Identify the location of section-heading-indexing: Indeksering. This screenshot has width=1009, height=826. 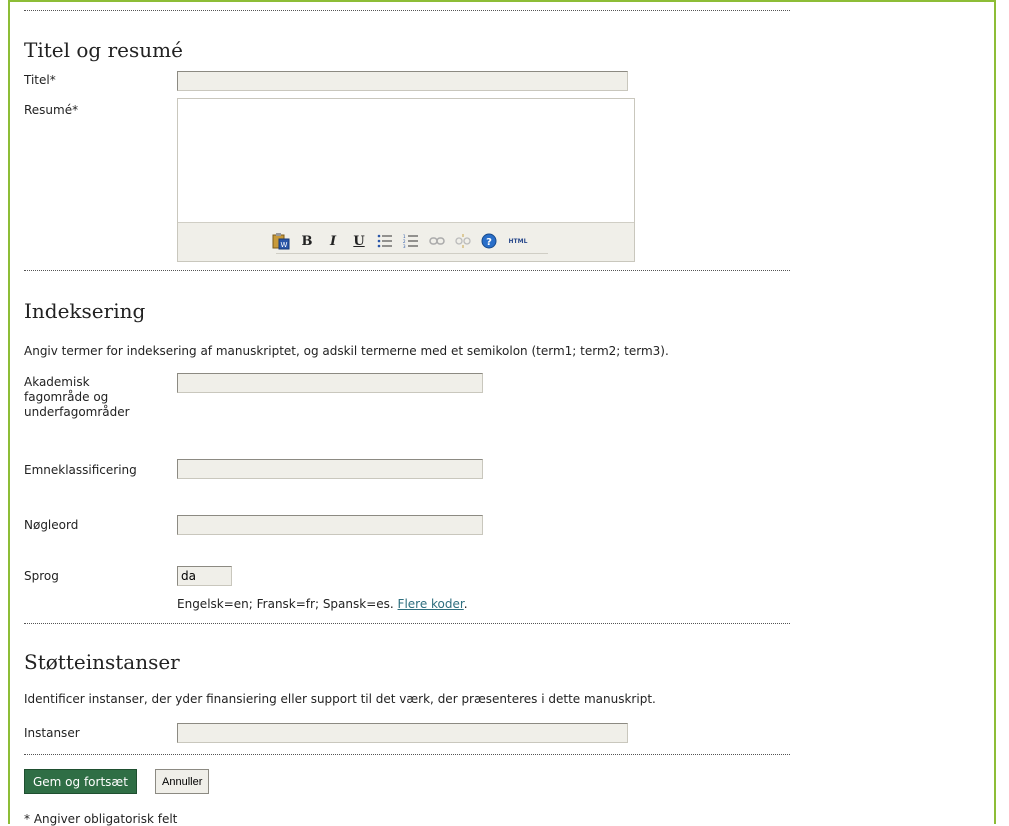
(85, 311).